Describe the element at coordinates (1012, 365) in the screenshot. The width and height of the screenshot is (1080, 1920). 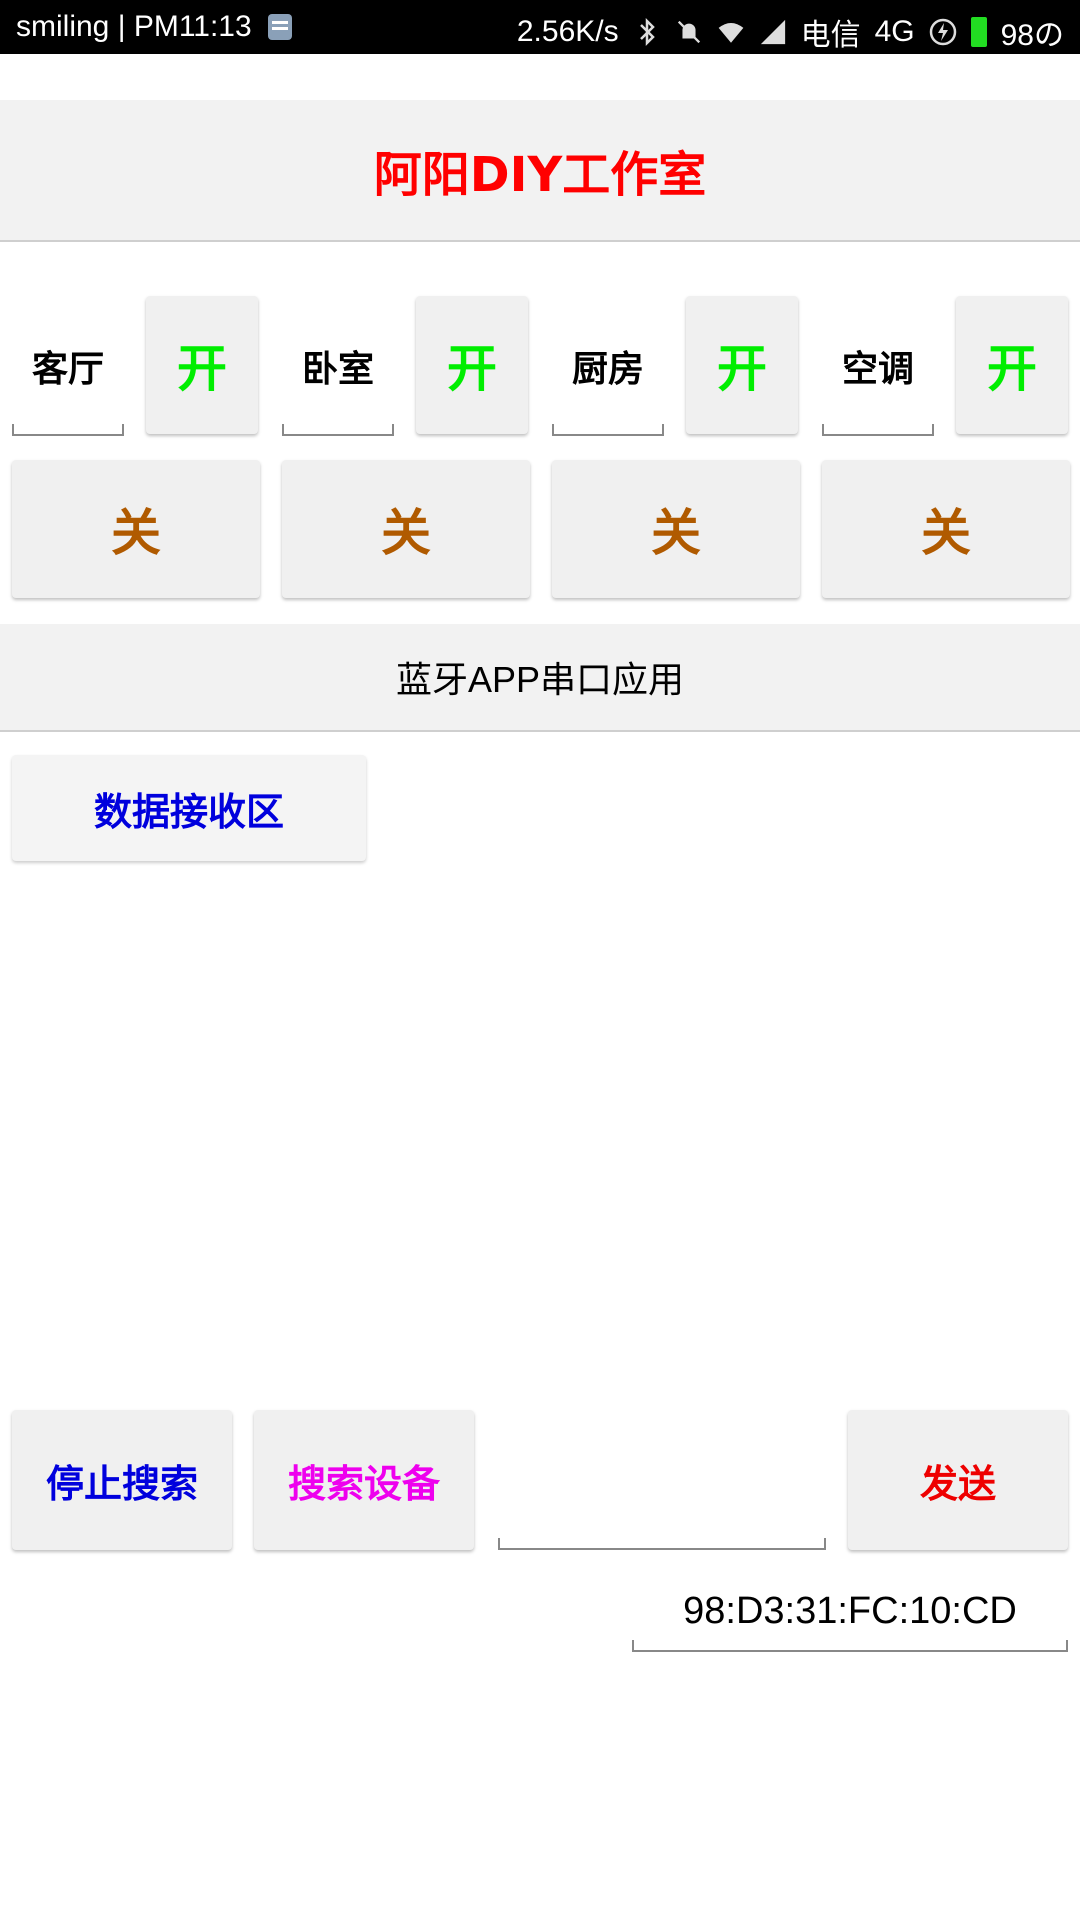
I see `room-4-on-button: 开` at that location.